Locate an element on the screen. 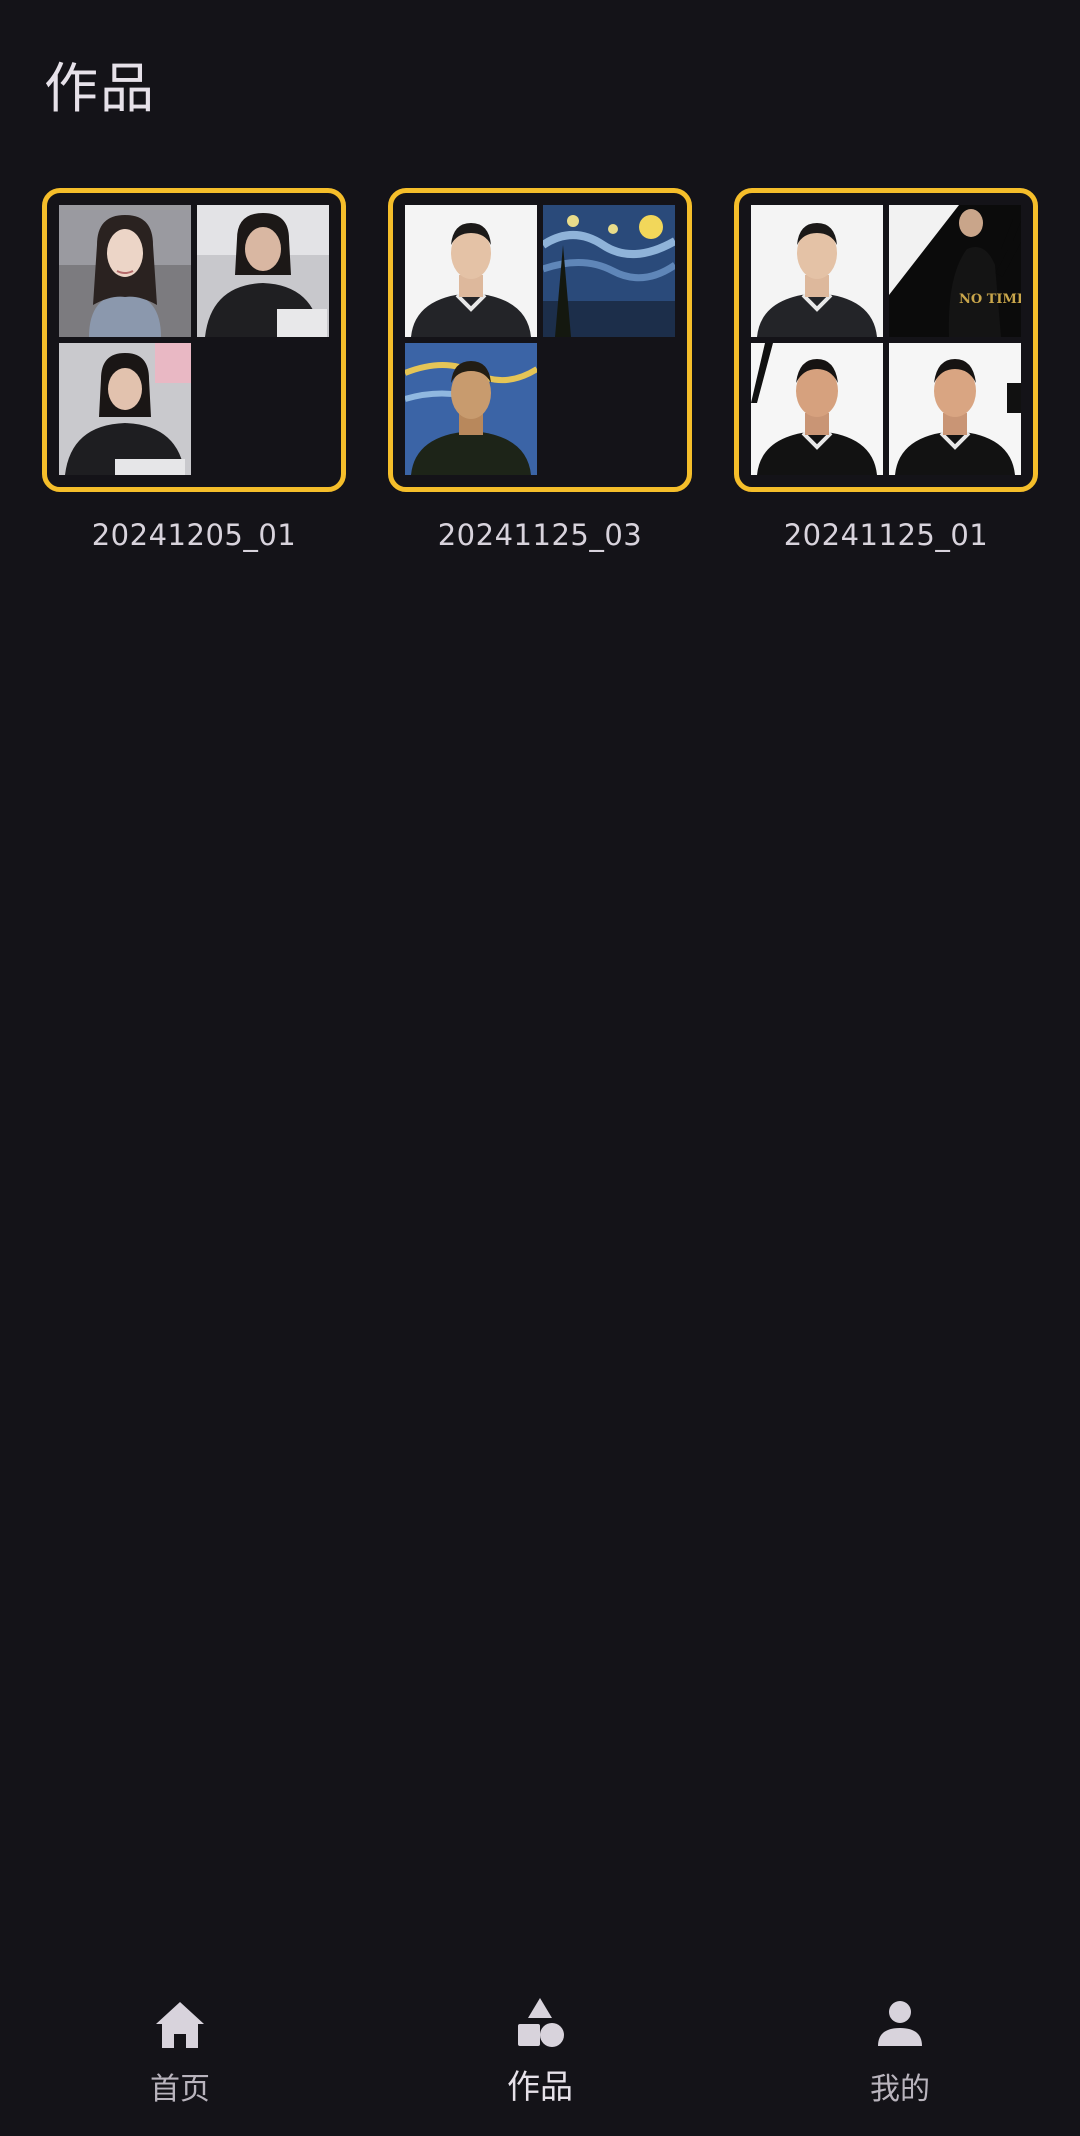 The height and width of the screenshot is (2136, 1080). poster-title-text: NO TIME TO is located at coordinates (990, 299).